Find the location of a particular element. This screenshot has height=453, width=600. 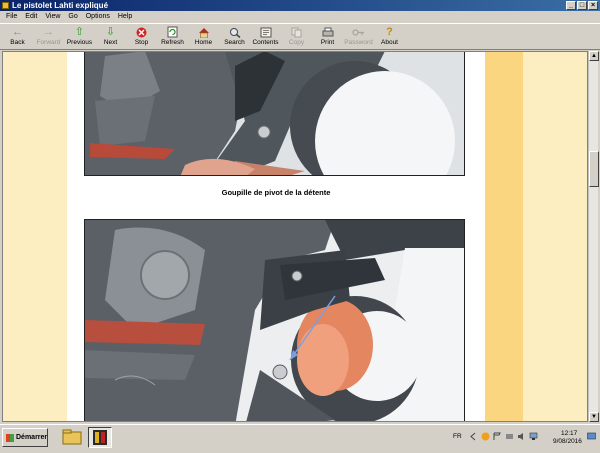

clock-time: 12:17 is located at coordinates (569, 433).